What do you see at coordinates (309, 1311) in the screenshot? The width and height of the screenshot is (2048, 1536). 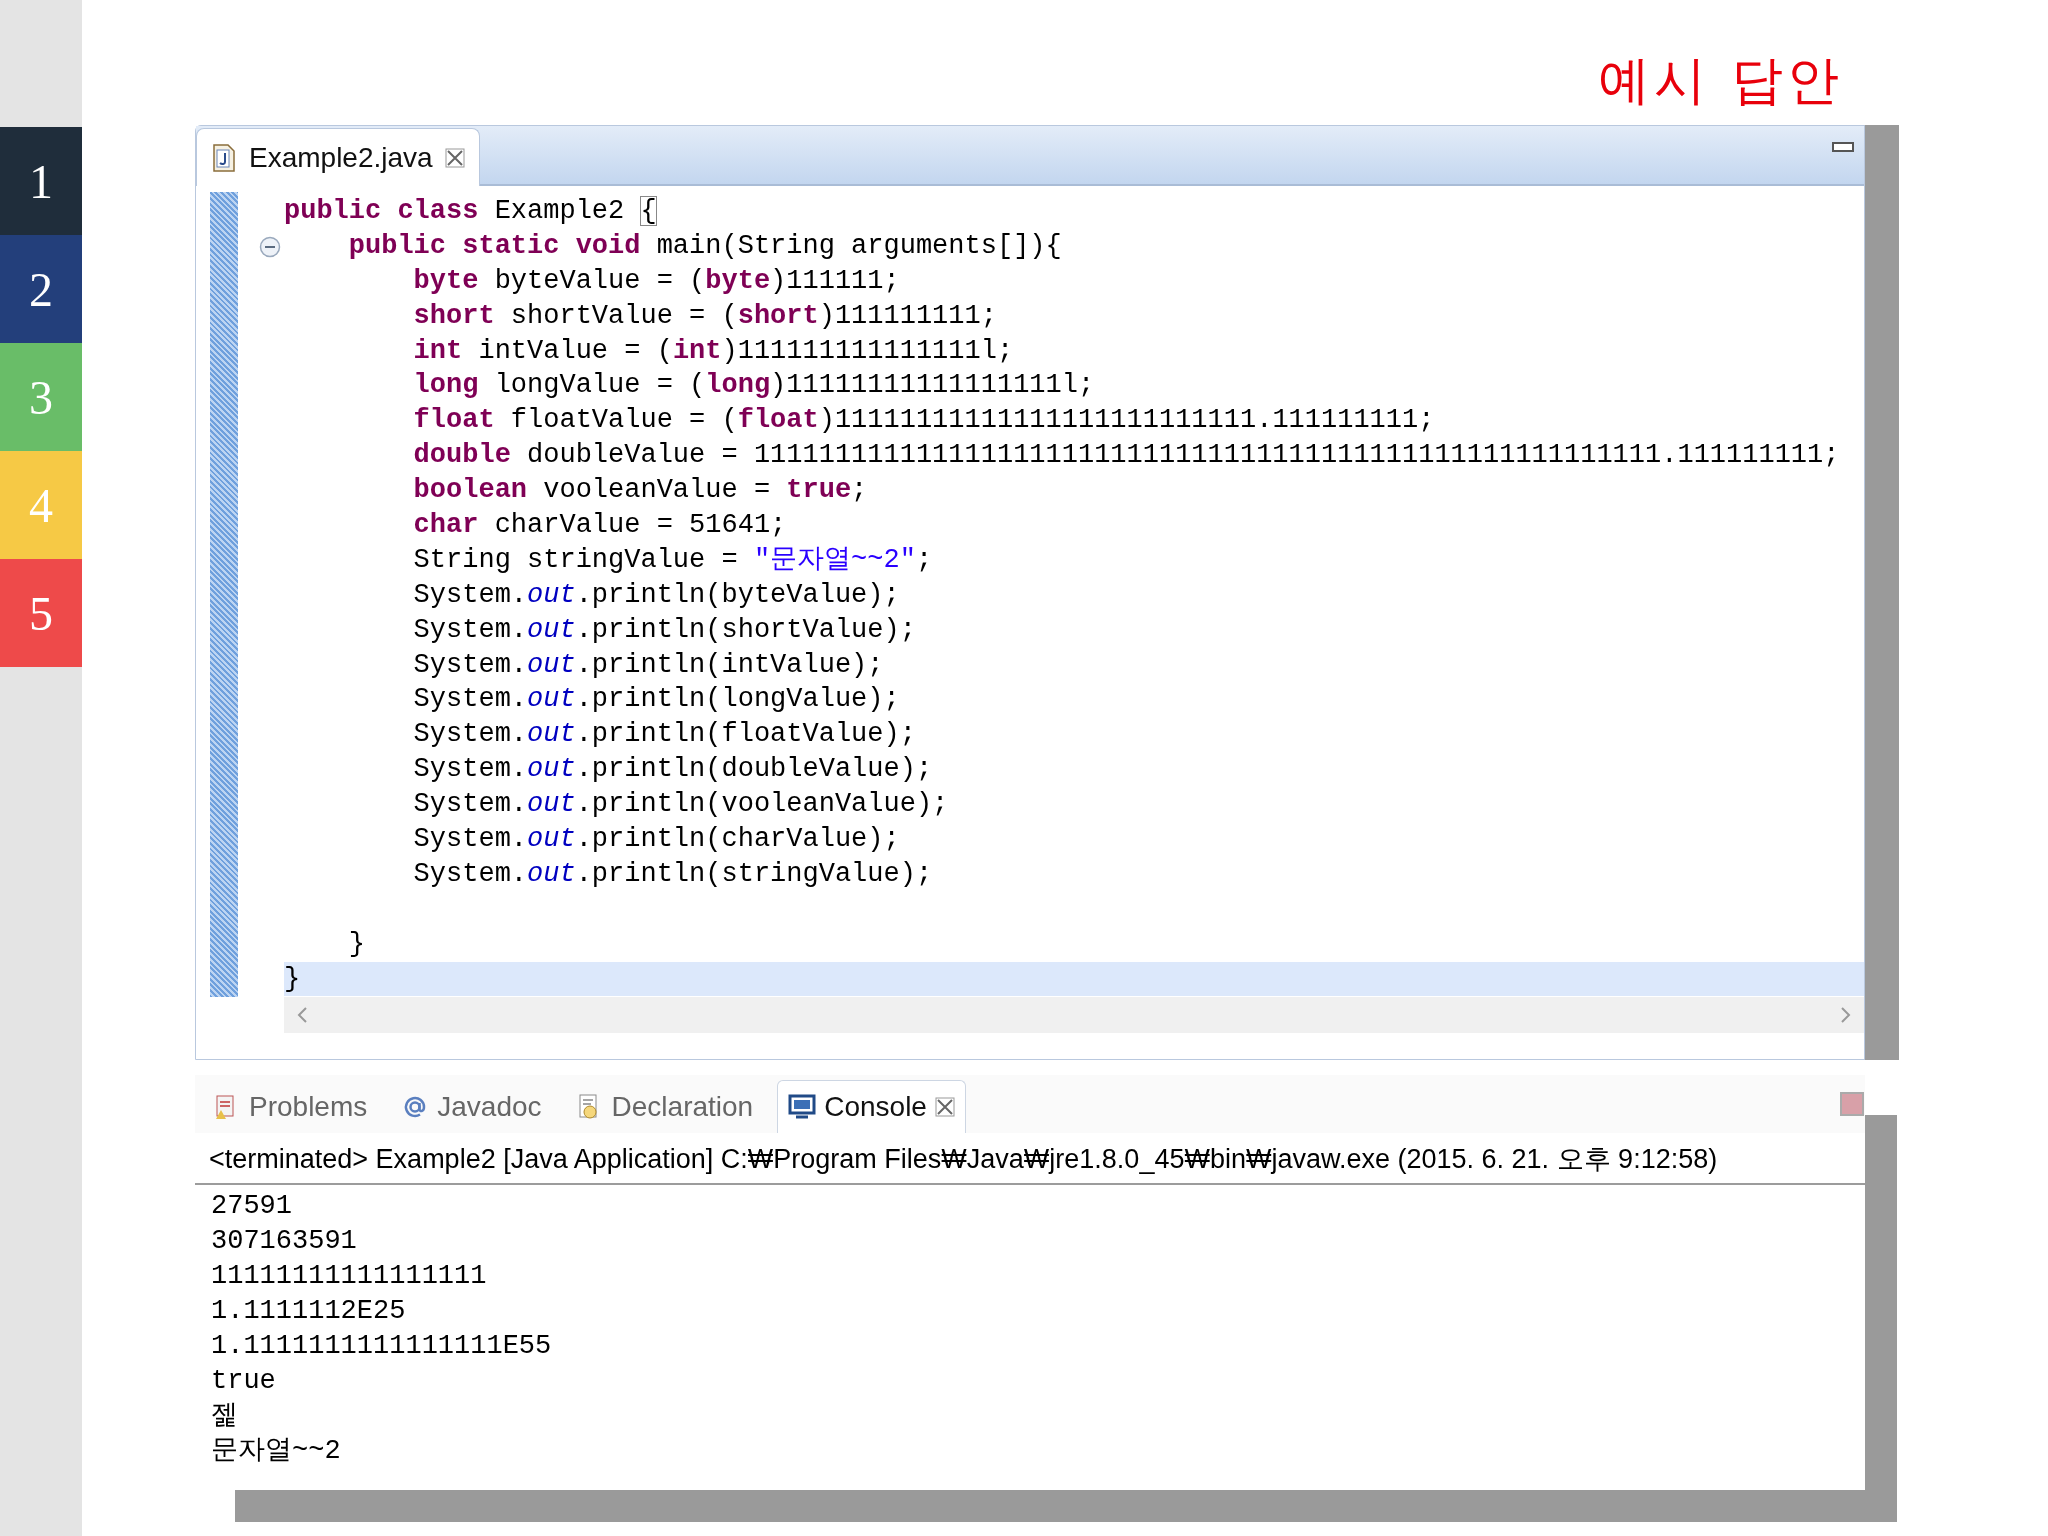 I see `console-output-line: 1.1111112E25` at bounding box center [309, 1311].